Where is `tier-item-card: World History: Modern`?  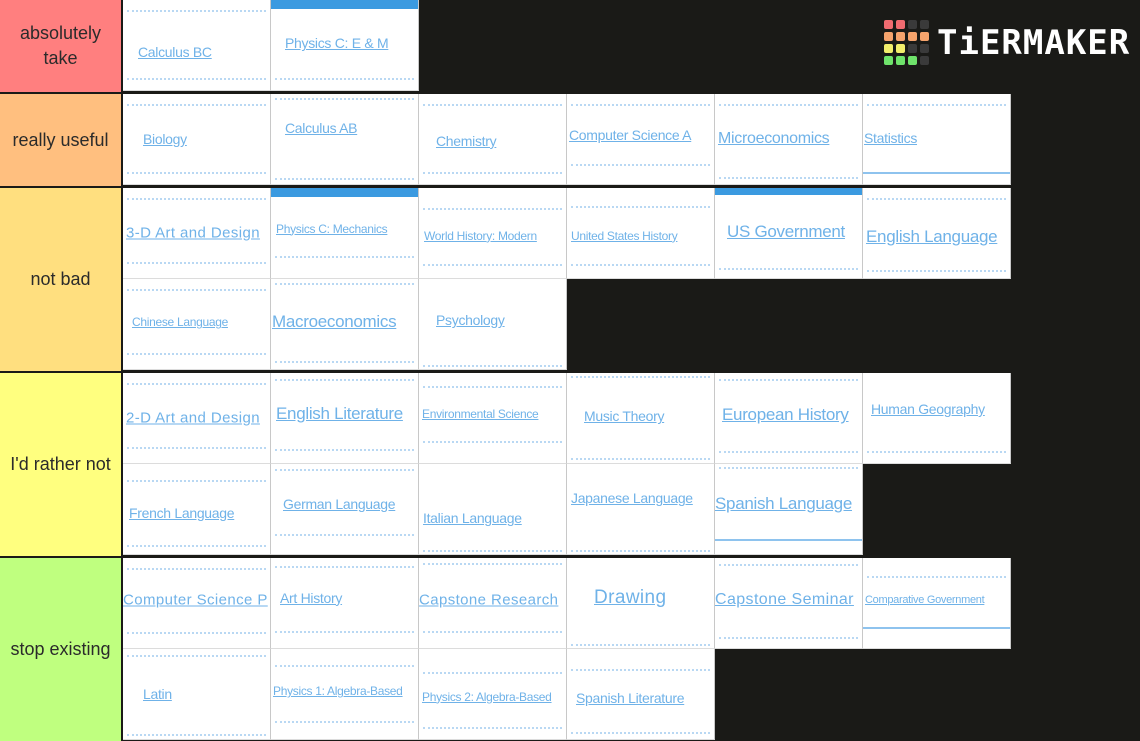 tier-item-card: World History: Modern is located at coordinates (493, 233).